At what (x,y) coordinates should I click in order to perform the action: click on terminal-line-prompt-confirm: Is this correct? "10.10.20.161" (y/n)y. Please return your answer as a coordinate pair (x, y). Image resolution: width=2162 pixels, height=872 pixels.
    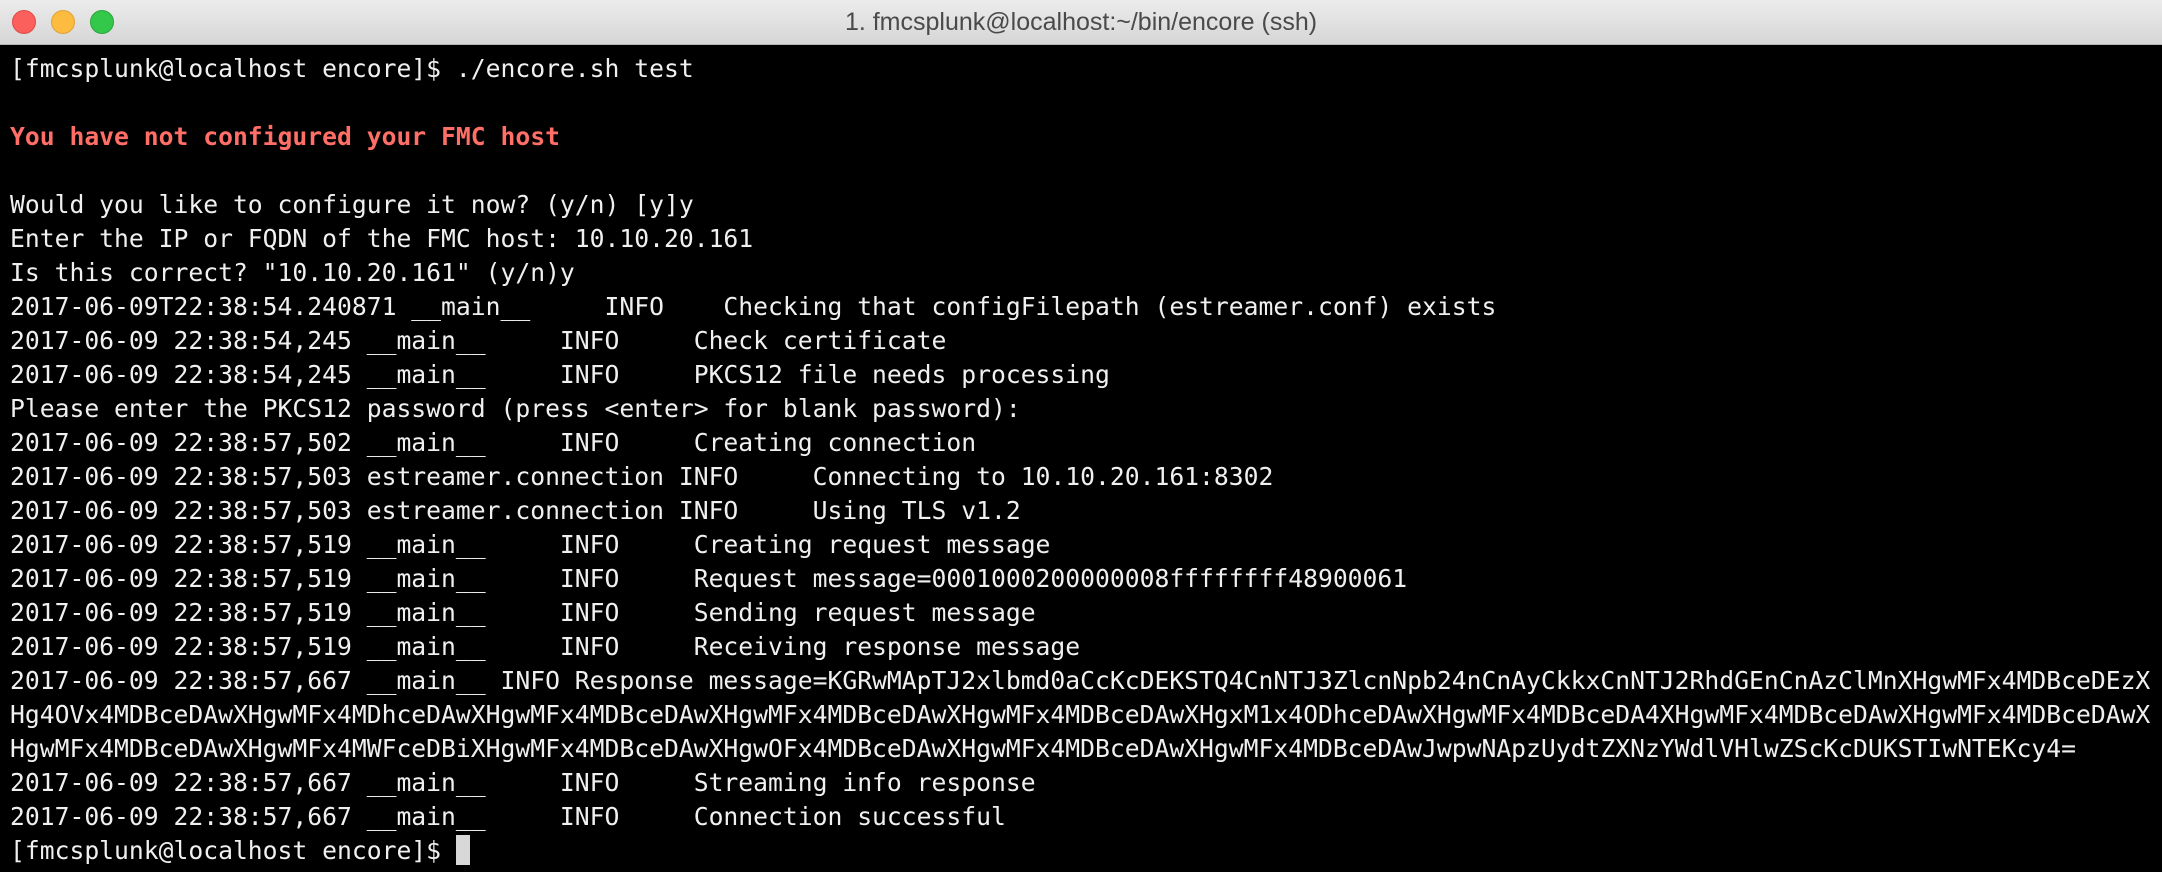
    Looking at the image, I should click on (292, 272).